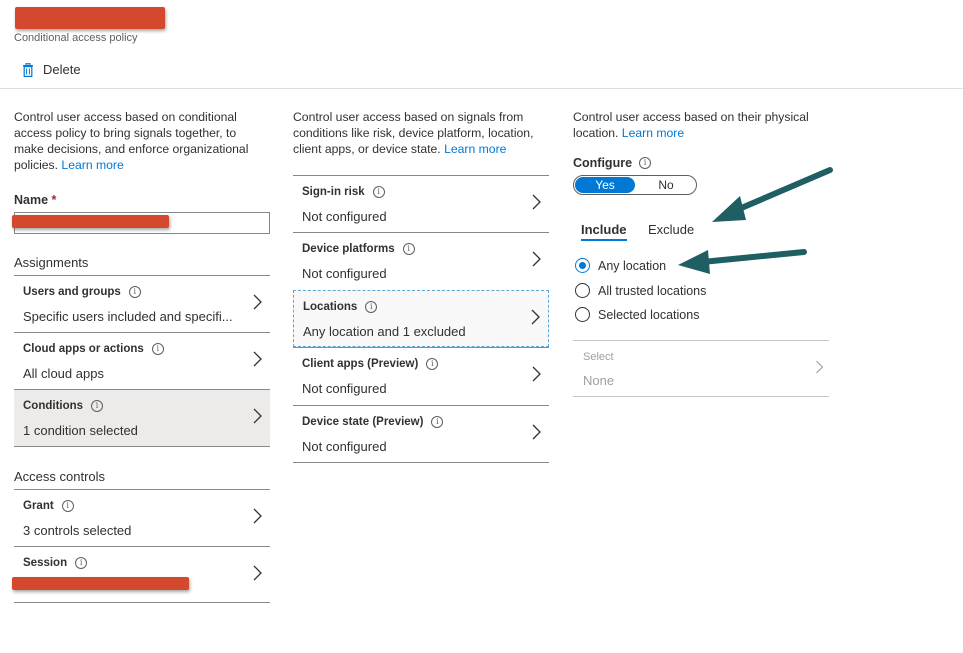  I want to click on assignment-conditions: Conditions i 1 condition selected, so click(142, 418).